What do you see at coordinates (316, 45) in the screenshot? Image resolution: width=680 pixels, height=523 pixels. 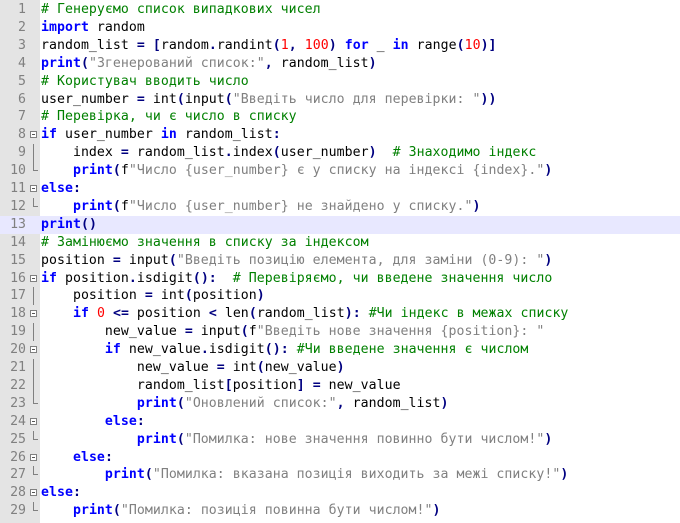 I see `token-num: 100` at bounding box center [316, 45].